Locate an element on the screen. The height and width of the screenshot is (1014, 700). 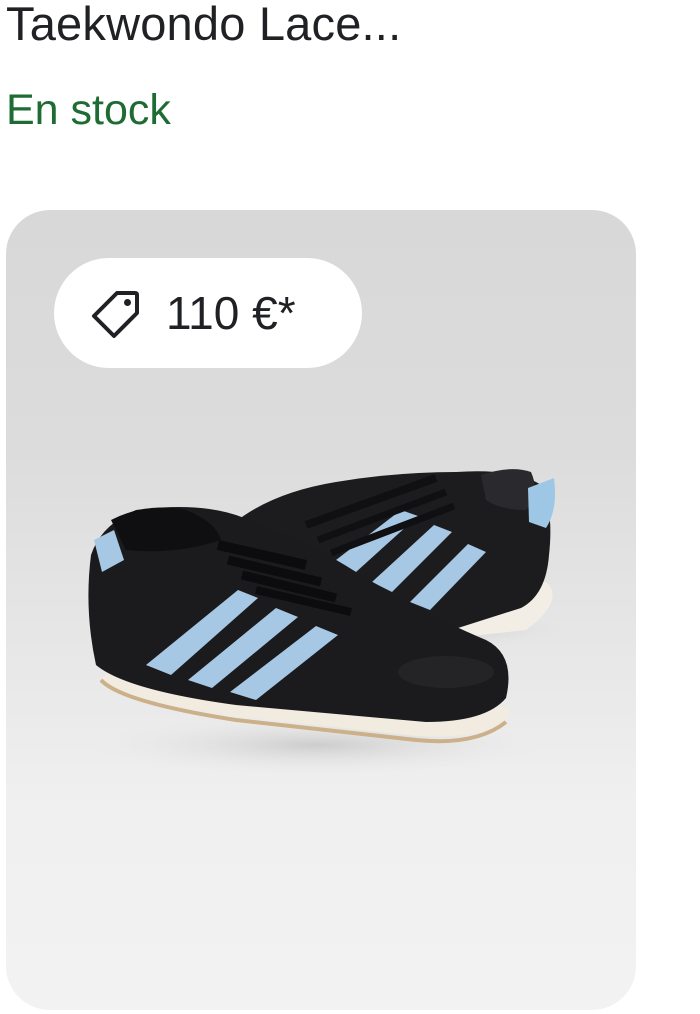
stock-status: En stock is located at coordinates (88, 110).